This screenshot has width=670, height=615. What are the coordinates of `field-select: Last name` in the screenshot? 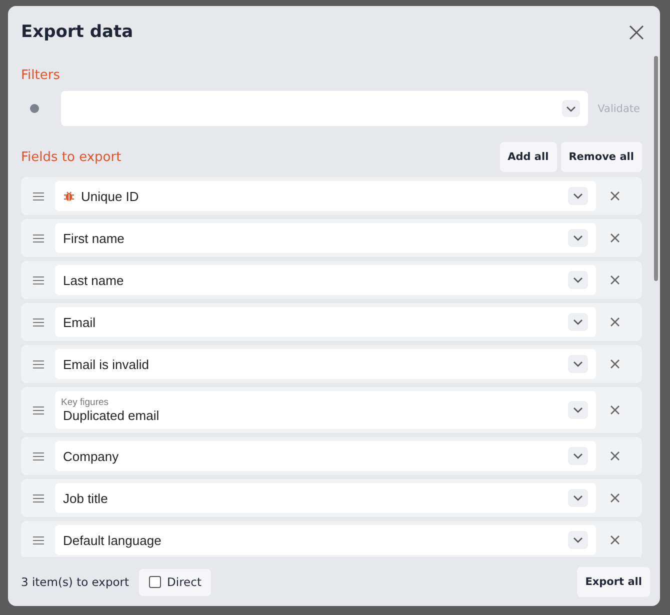 It's located at (325, 280).